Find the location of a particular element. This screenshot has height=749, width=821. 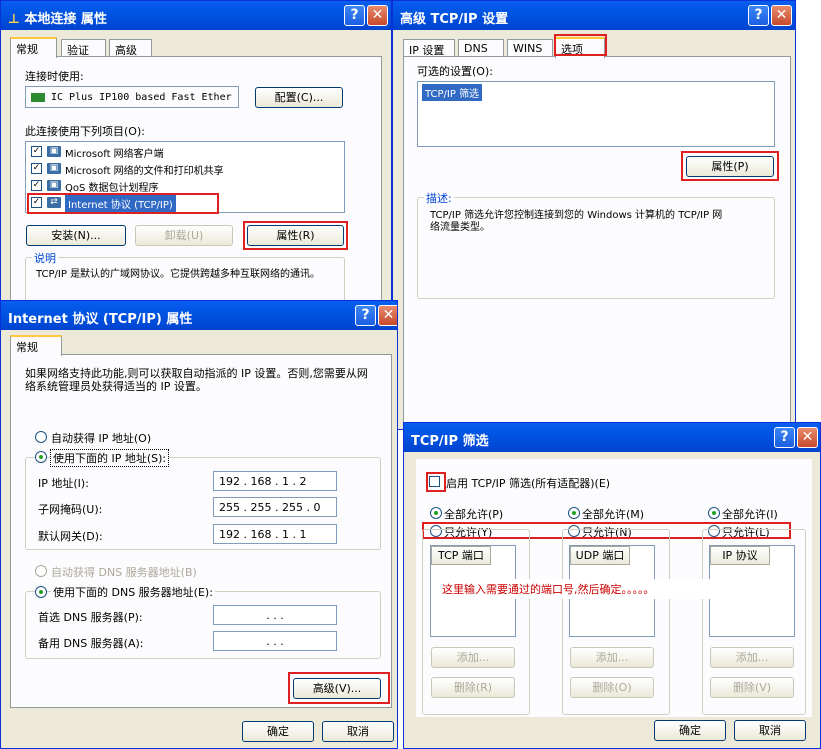

ip-protocol-header: IP 协议 is located at coordinates (740, 555).